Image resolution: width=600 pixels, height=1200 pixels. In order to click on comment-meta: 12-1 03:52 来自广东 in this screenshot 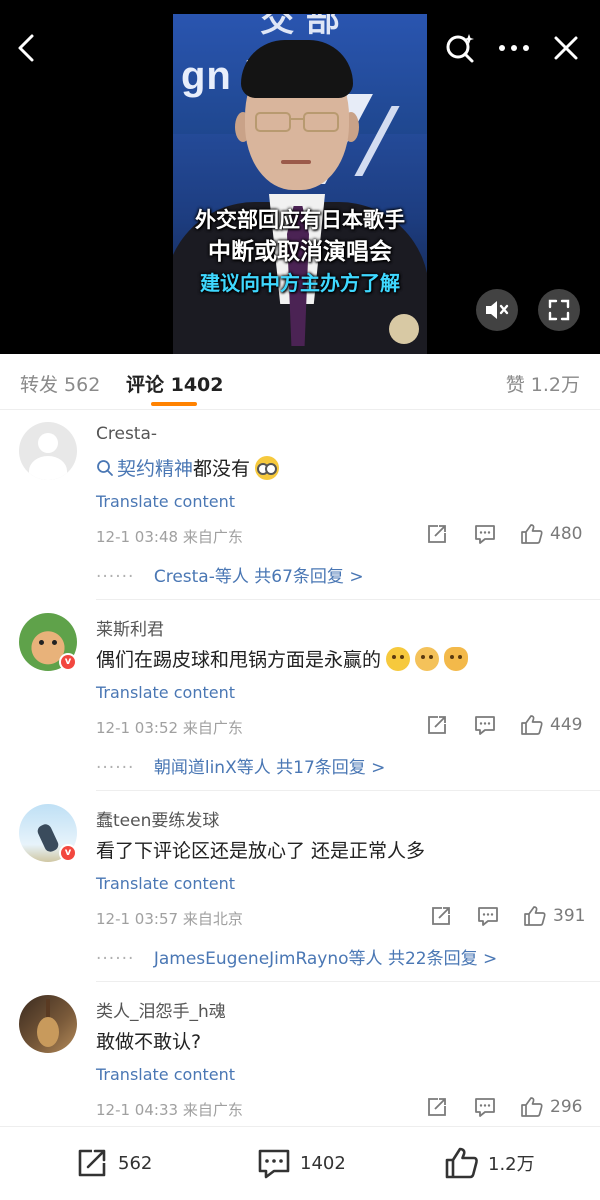, I will do `click(169, 727)`.